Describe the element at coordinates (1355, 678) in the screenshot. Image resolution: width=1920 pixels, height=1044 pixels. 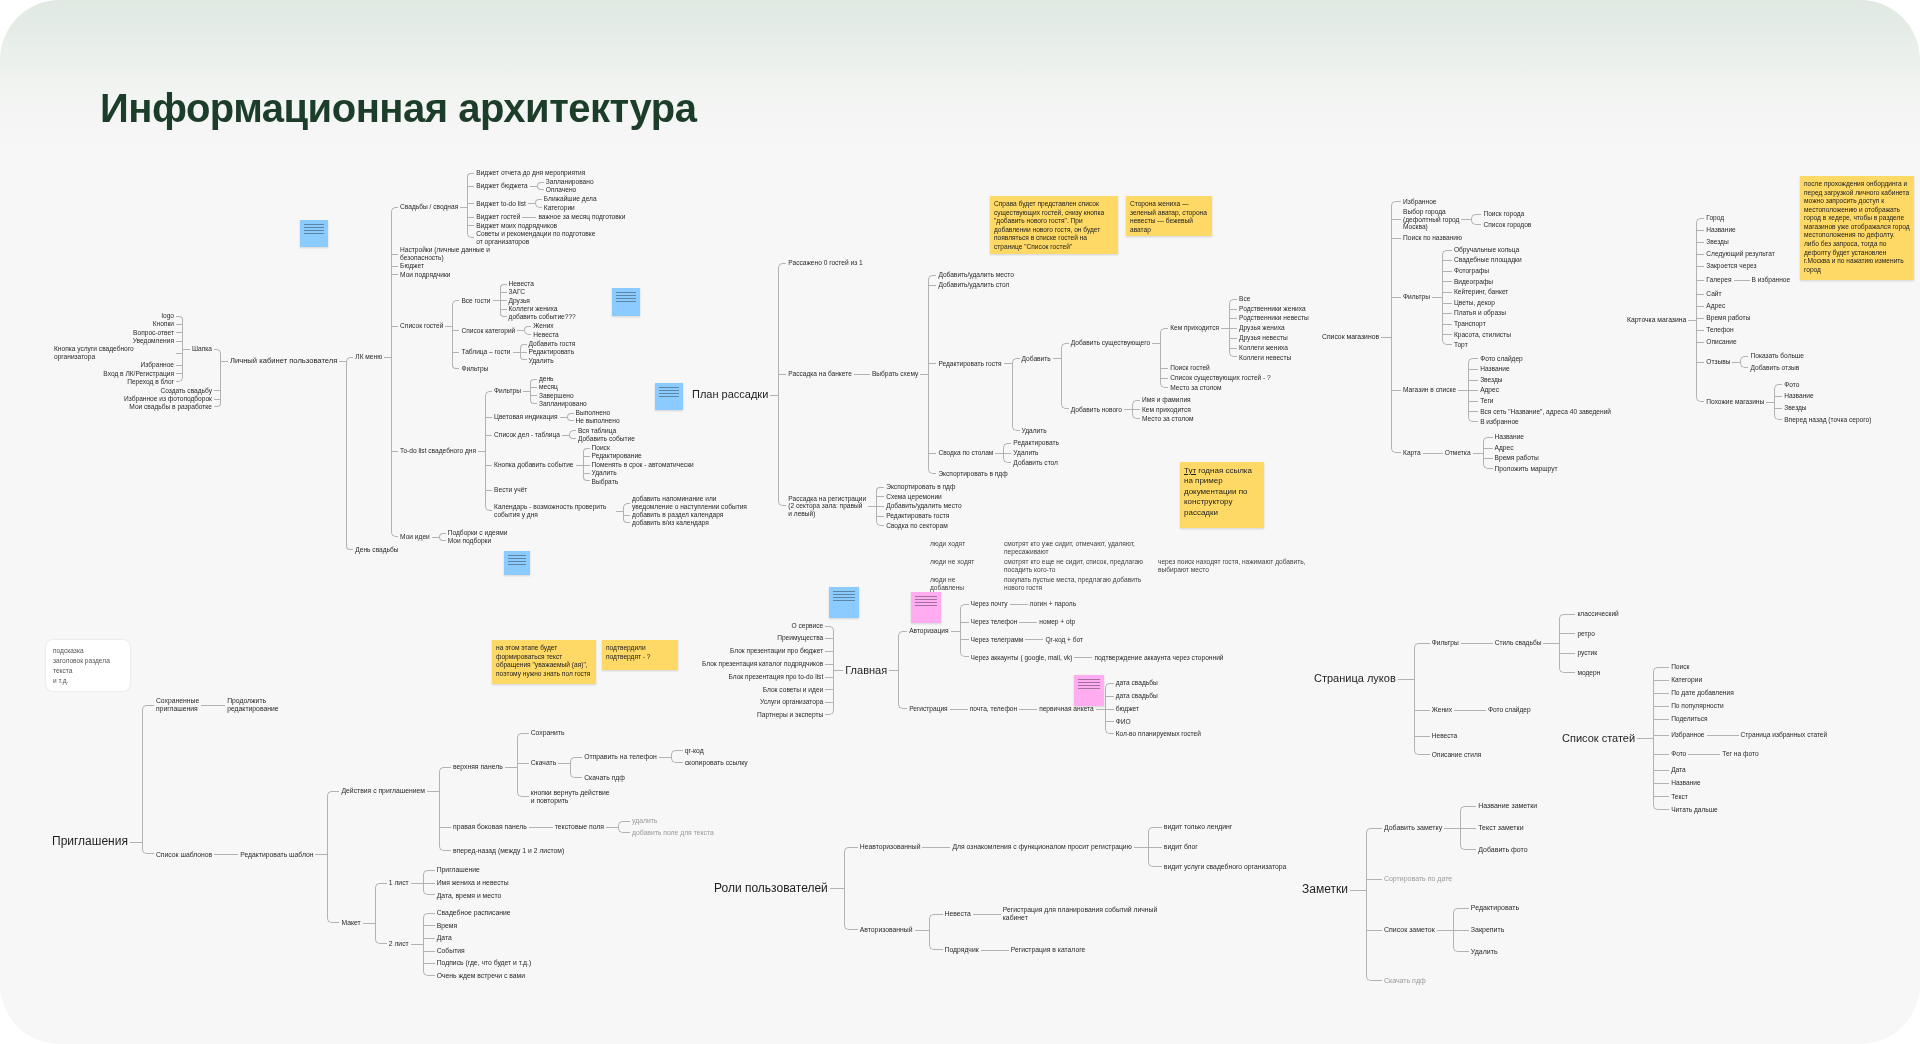
I see `map-root-title: Страница луков` at that location.